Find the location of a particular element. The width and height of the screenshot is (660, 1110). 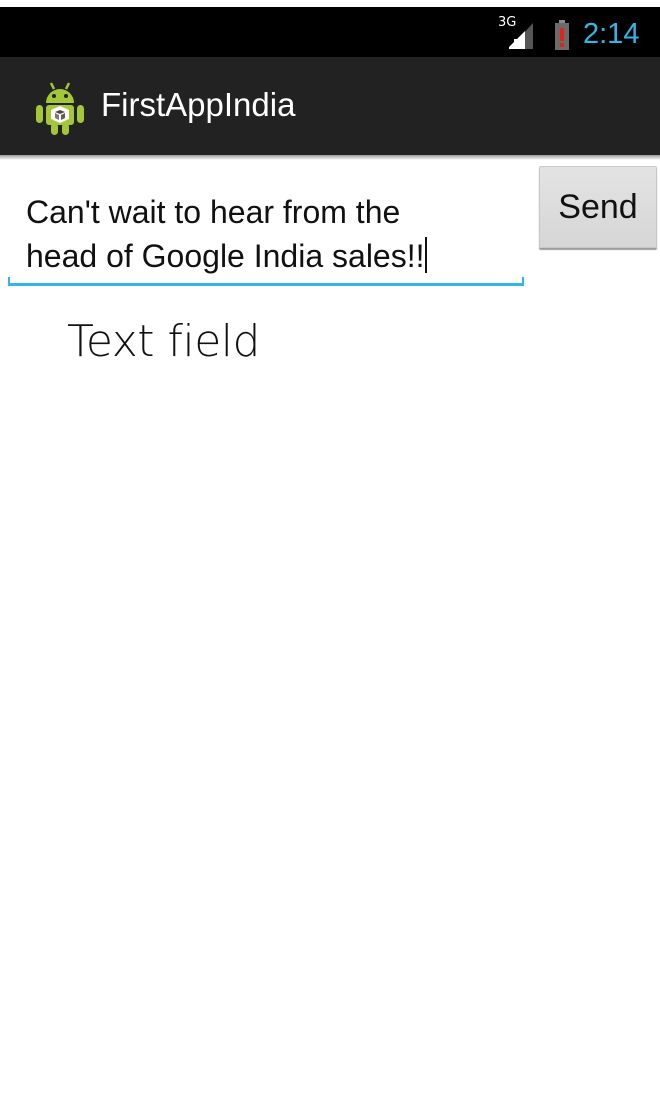

text-cursor is located at coordinates (425, 255).